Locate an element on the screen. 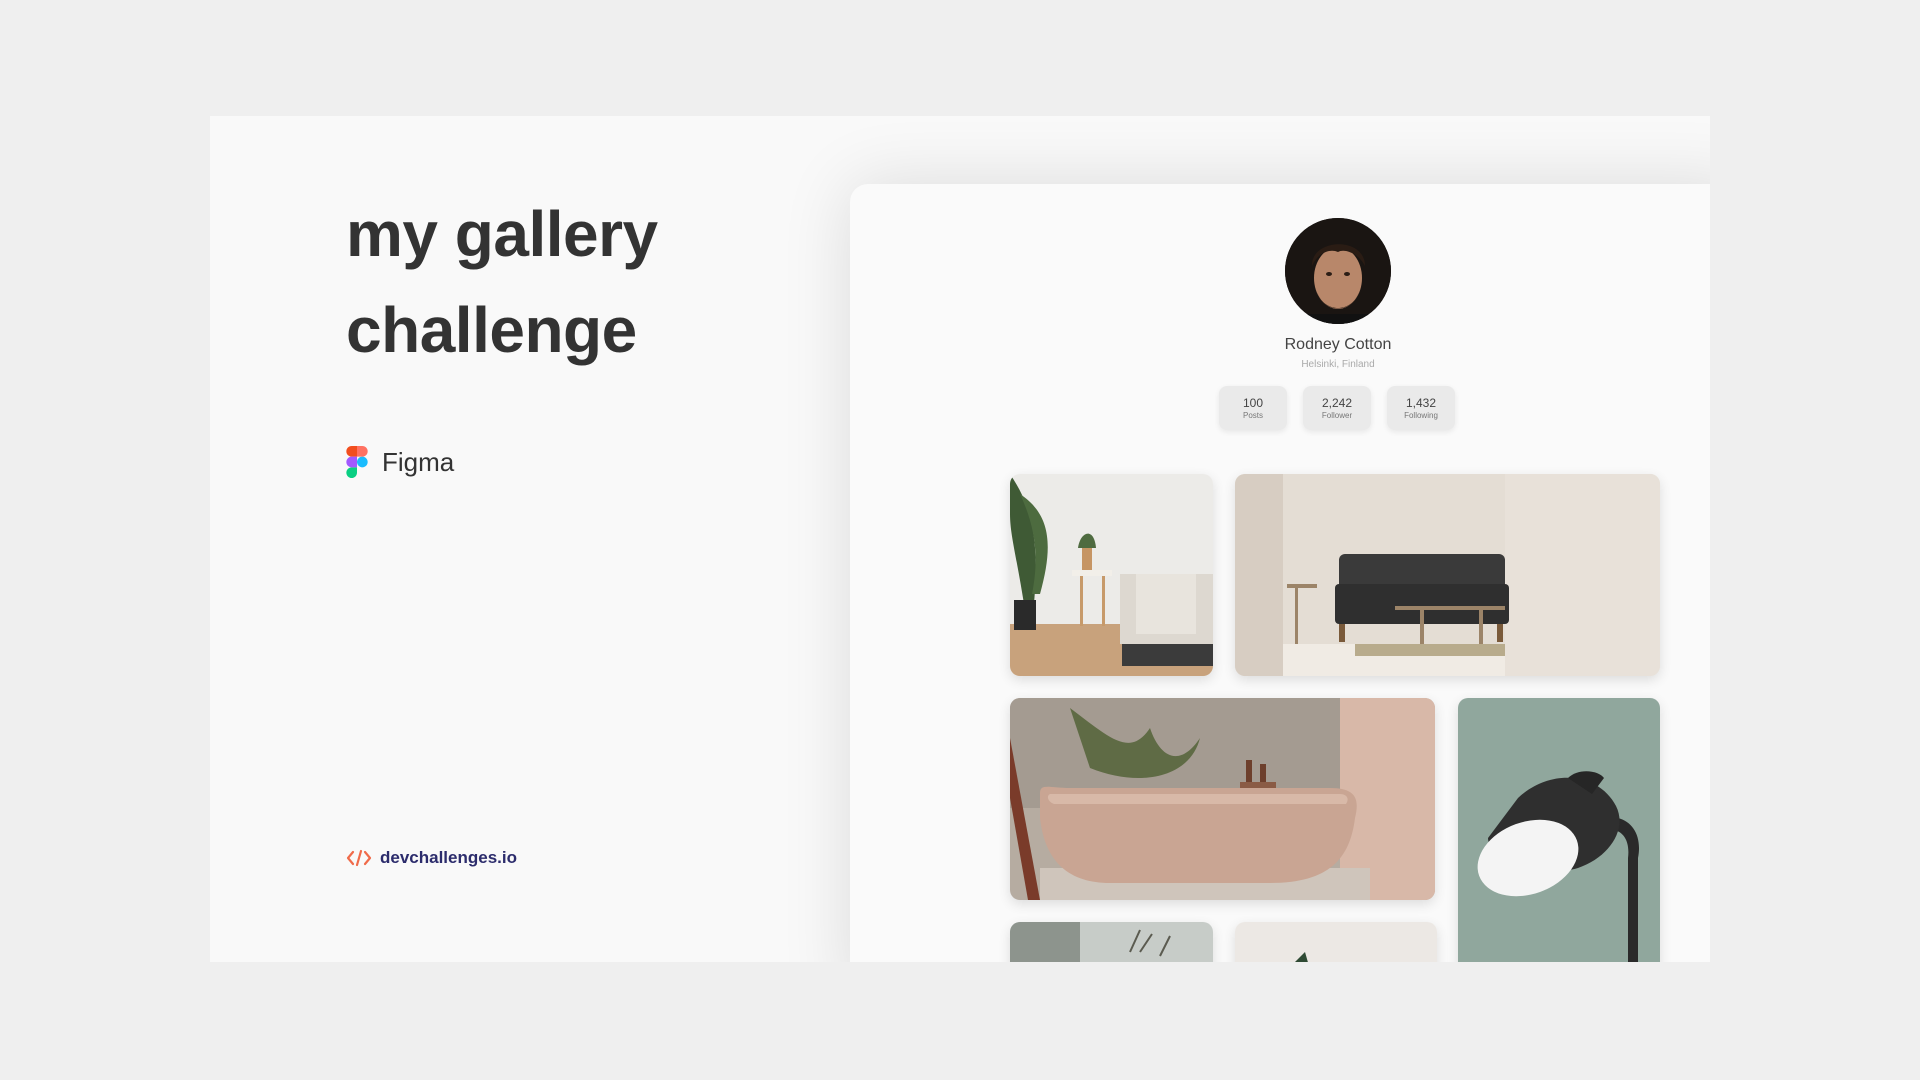 This screenshot has width=1920, height=1080. living-room-sofa-photo is located at coordinates (1447, 575).